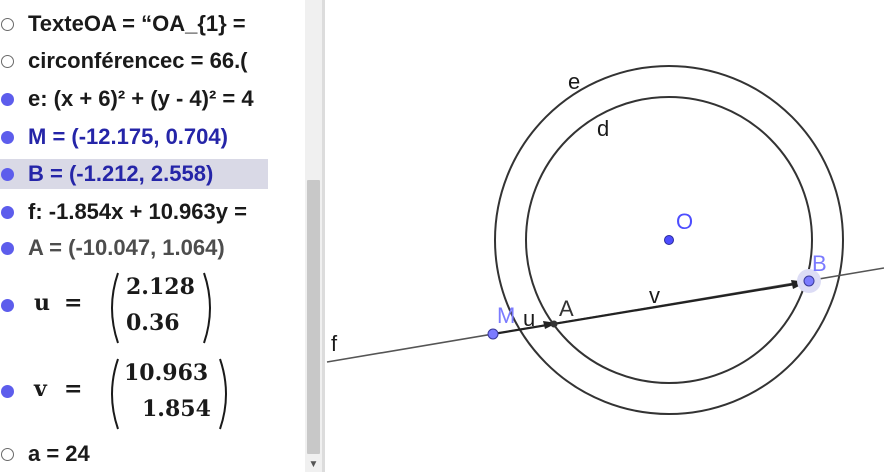 This screenshot has width=884, height=472. What do you see at coordinates (152, 306) in the screenshot?
I see `algebra-row-vector-u: u = 2.128 0.36` at bounding box center [152, 306].